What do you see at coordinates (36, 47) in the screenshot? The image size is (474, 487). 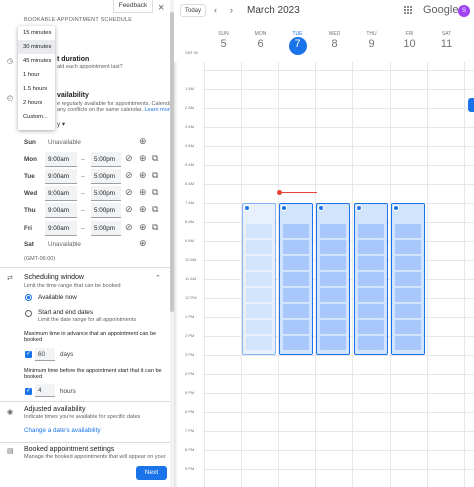 I see `duration-option: 30 minutes` at bounding box center [36, 47].